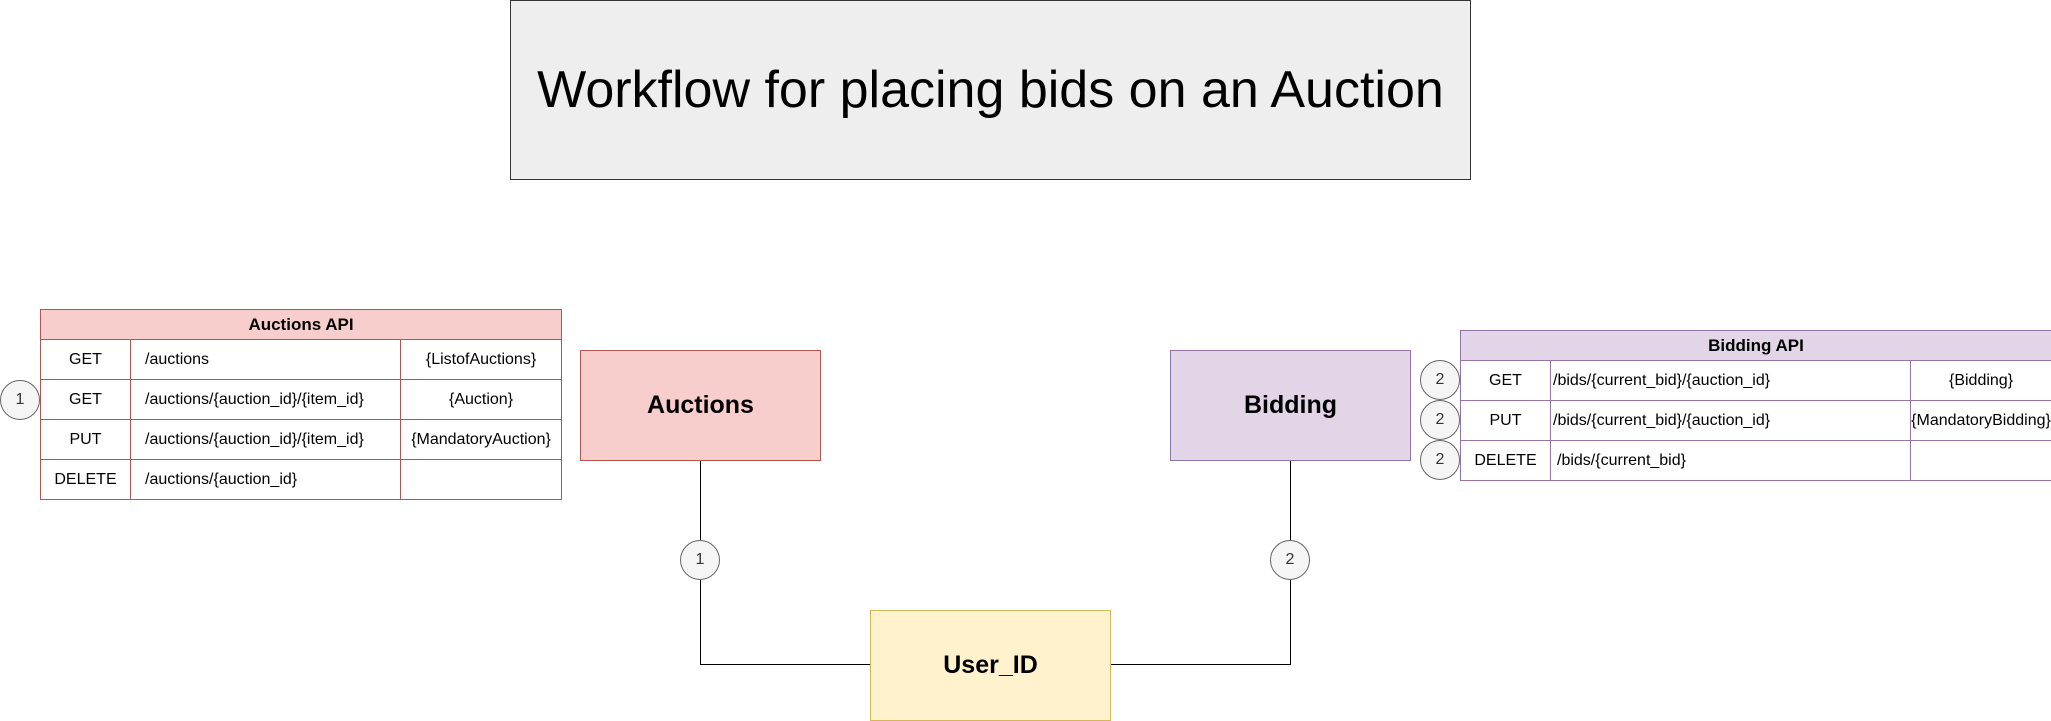 Image resolution: width=2051 pixels, height=721 pixels. I want to click on table-header-row: Auctions API, so click(301, 324).